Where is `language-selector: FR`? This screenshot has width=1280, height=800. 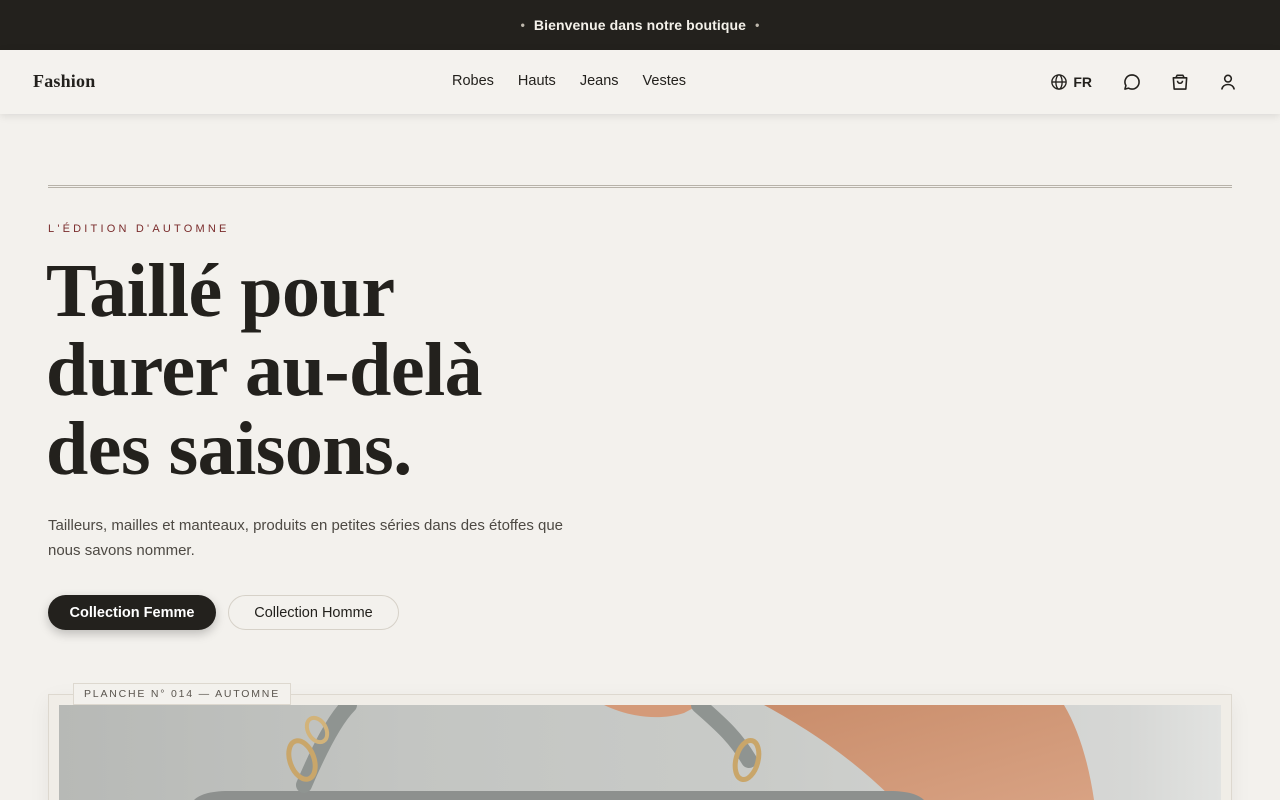
language-selector: FR is located at coordinates (1071, 82).